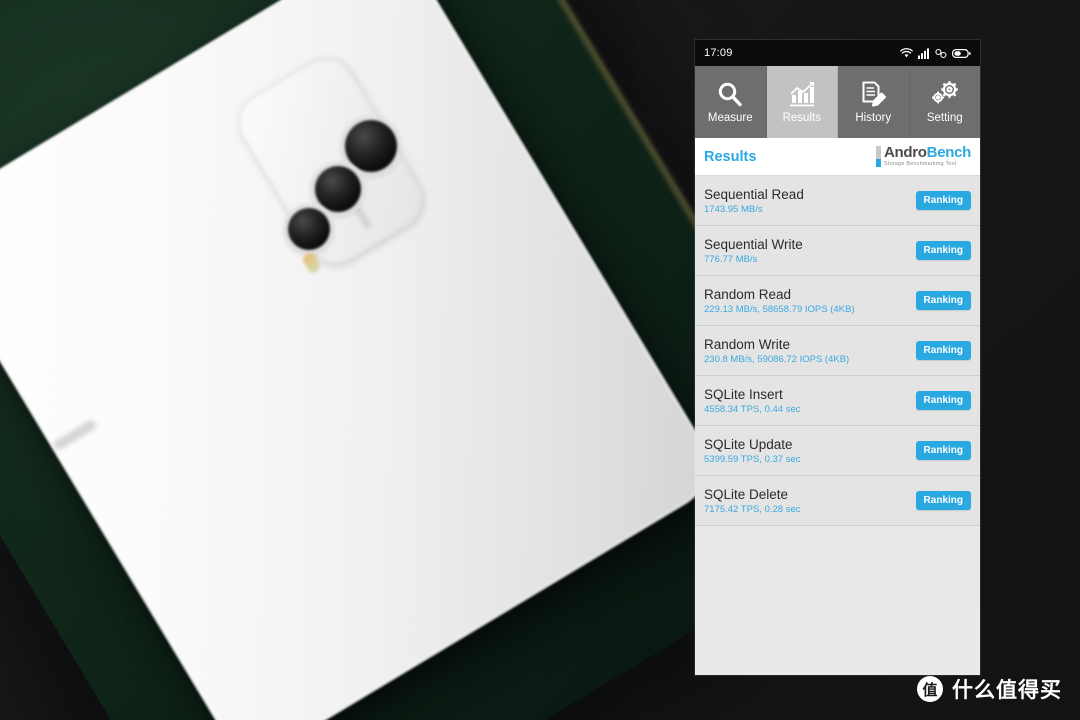  I want to click on tab-results: Results, so click(802, 102).